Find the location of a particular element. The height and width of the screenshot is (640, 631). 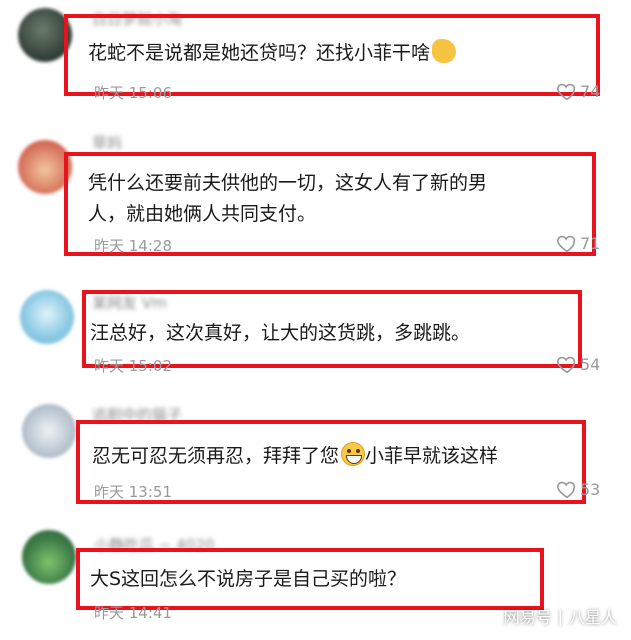

like-count: 54 is located at coordinates (590, 364).